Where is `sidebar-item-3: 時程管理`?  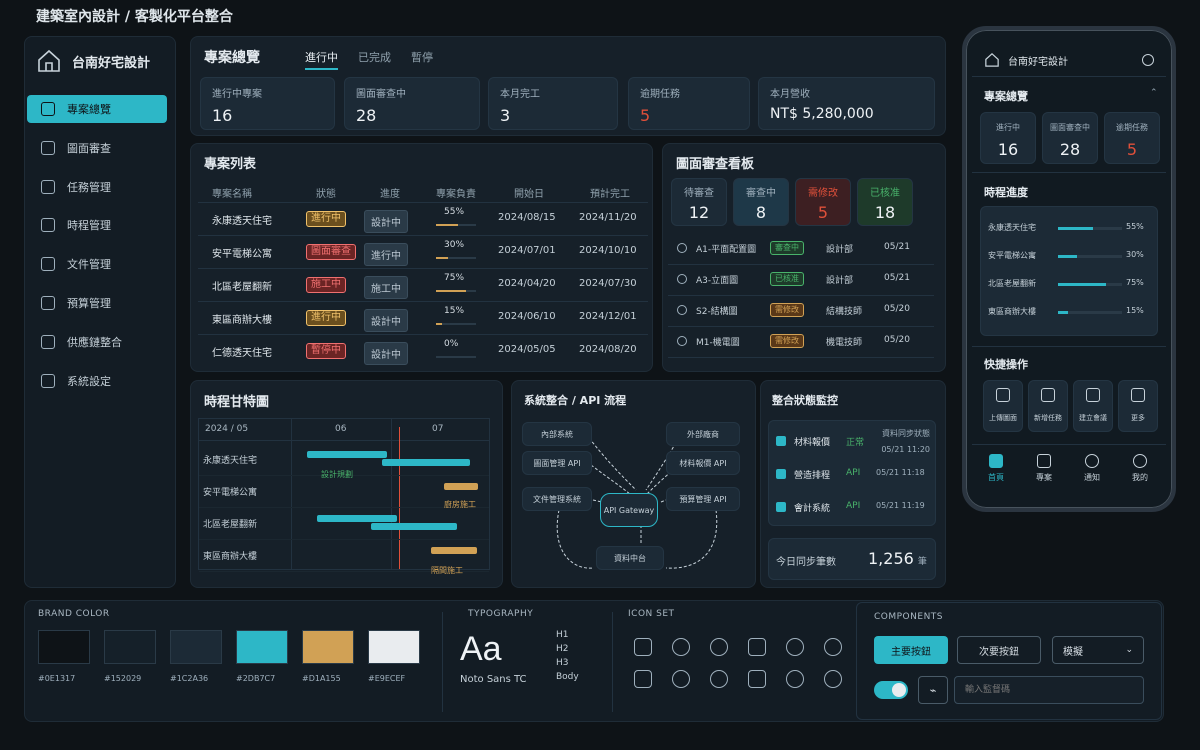 sidebar-item-3: 時程管理 is located at coordinates (97, 225).